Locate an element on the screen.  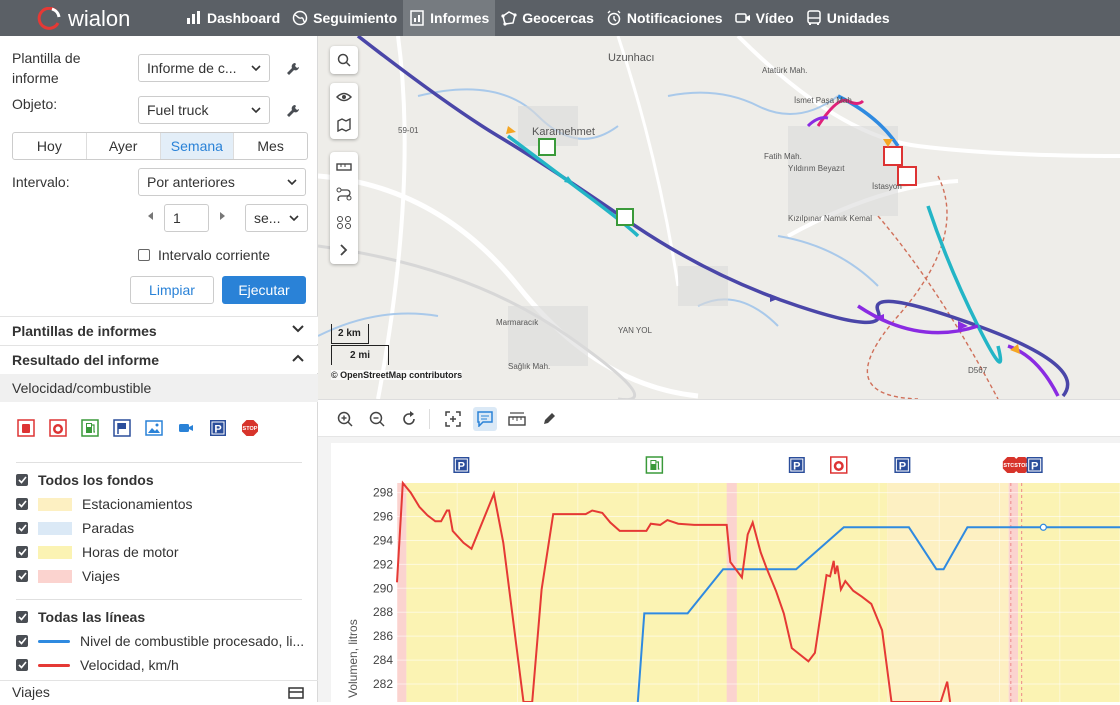
chevron-left-icon is located at coordinates (151, 216).